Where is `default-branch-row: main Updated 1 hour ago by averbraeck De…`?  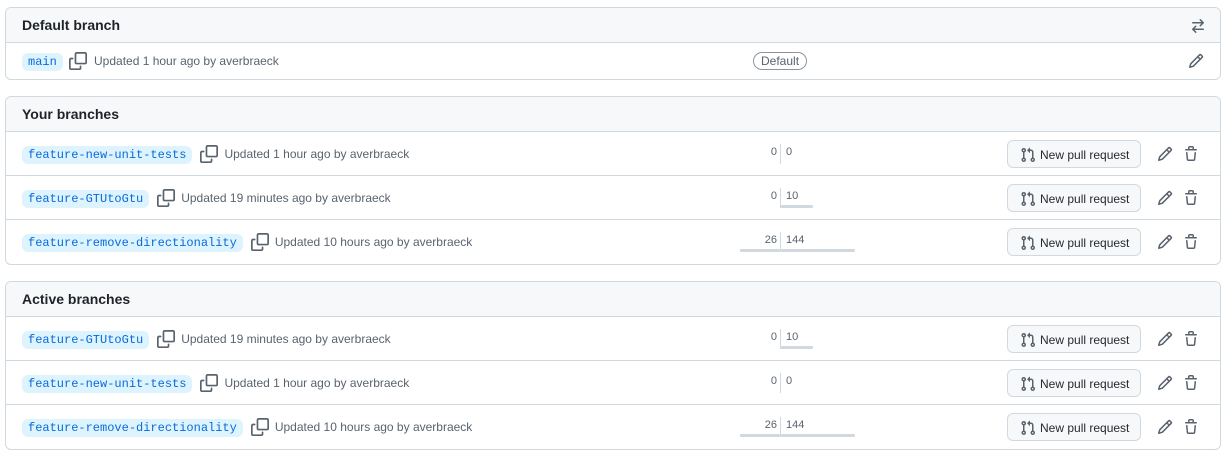 default-branch-row: main Updated 1 hour ago by averbraeck De… is located at coordinates (613, 61).